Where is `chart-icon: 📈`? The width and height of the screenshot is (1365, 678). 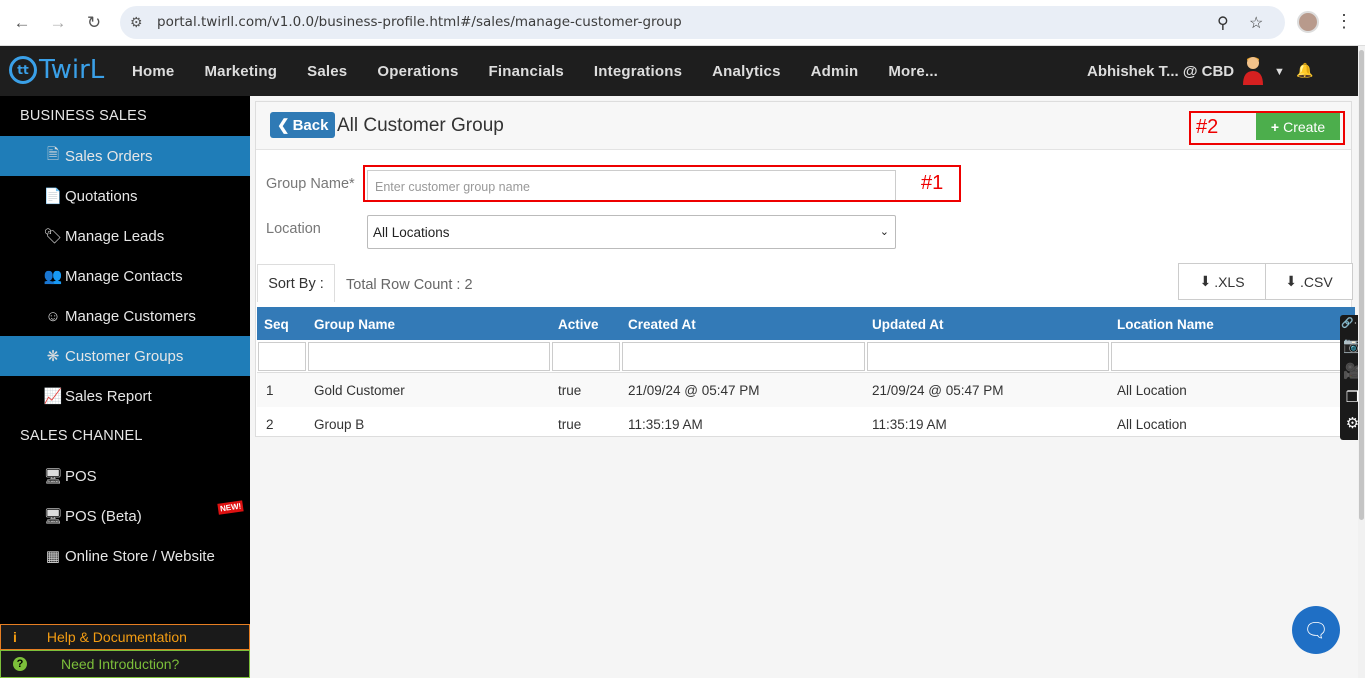
chart-icon: 📈 is located at coordinates (53, 396).